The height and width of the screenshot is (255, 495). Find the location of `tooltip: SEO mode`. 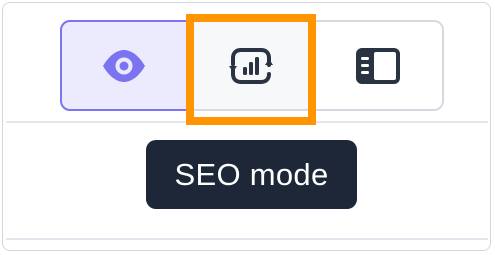

tooltip: SEO mode is located at coordinates (251, 174).